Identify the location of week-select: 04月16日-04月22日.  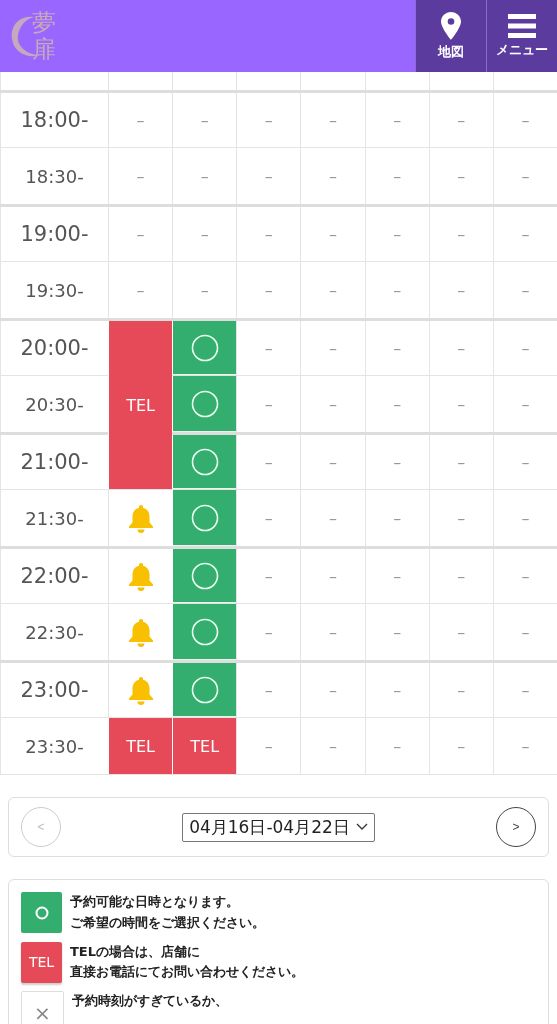
(278, 827).